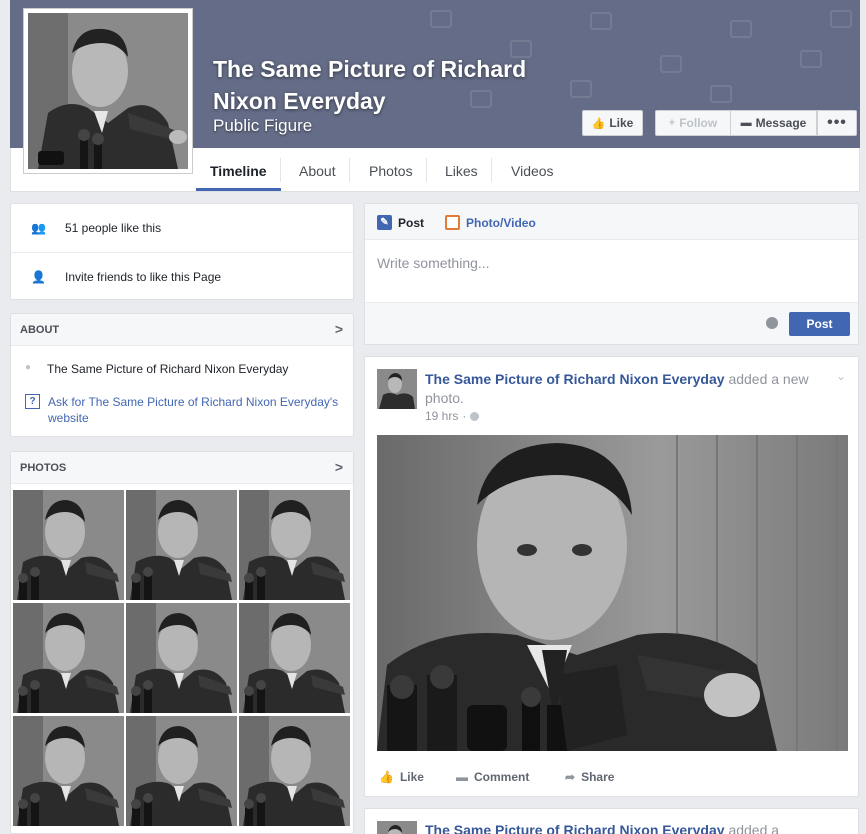 This screenshot has height=834, width=866. Describe the element at coordinates (841, 376) in the screenshot. I see `chevron-down-icon: ⌄` at that location.